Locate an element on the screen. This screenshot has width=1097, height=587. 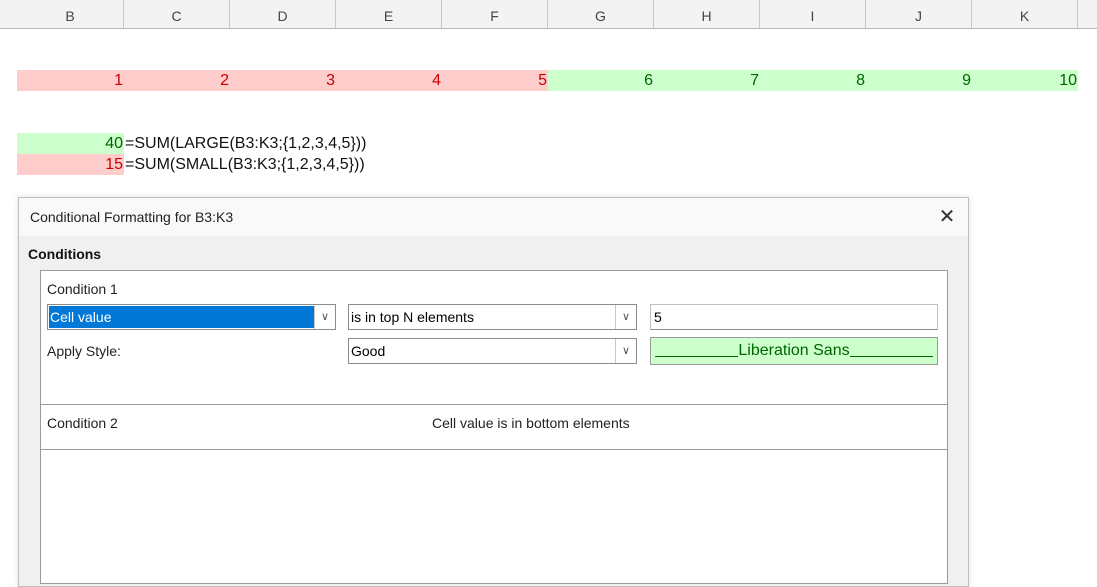
column-header-f: F is located at coordinates (495, 14).